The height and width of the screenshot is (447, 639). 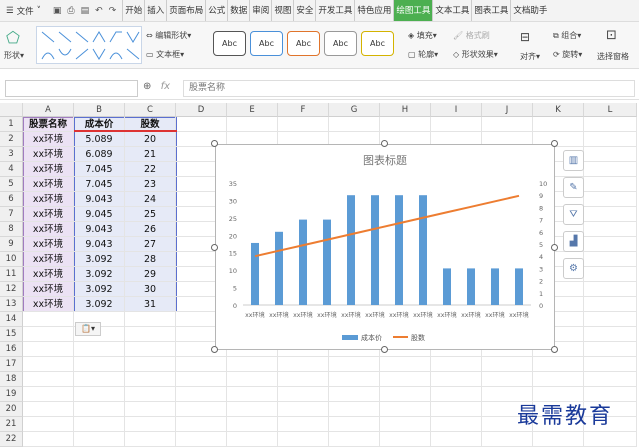 What do you see at coordinates (165, 54) in the screenshot?
I see `textbox-button: ▭ 文本框▾` at bounding box center [165, 54].